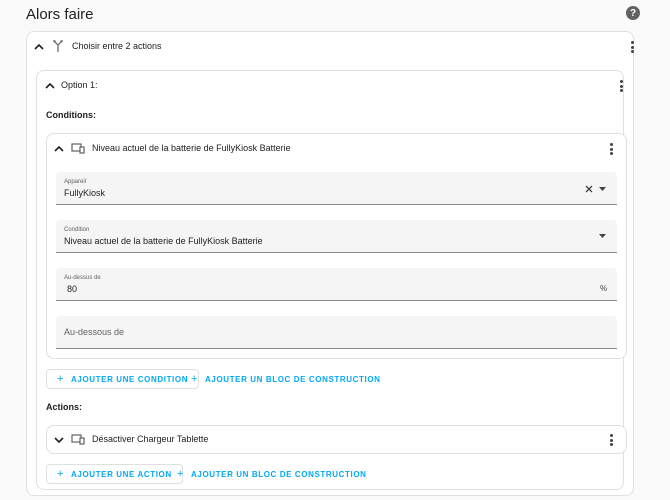 This screenshot has height=500, width=670. I want to click on add-condition-label: AJOUTER UNE CONDITION, so click(130, 379).